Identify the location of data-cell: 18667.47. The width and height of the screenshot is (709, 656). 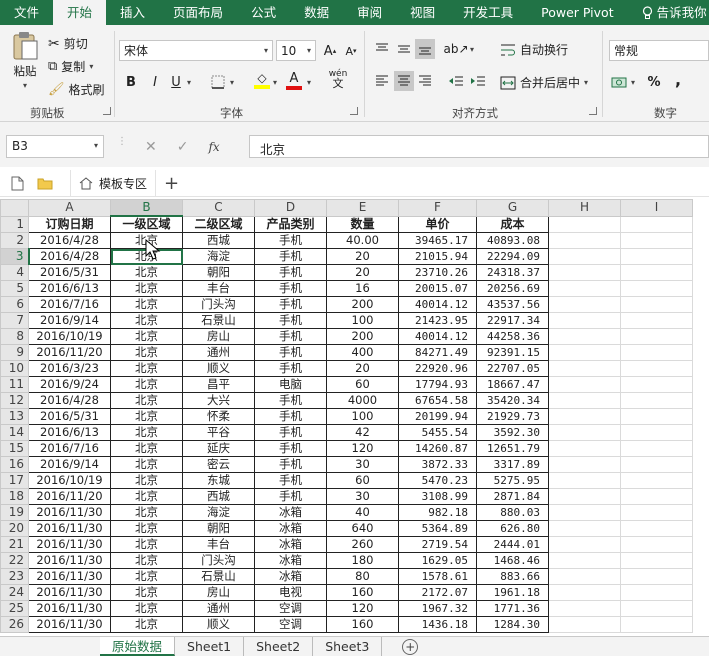
(512, 384).